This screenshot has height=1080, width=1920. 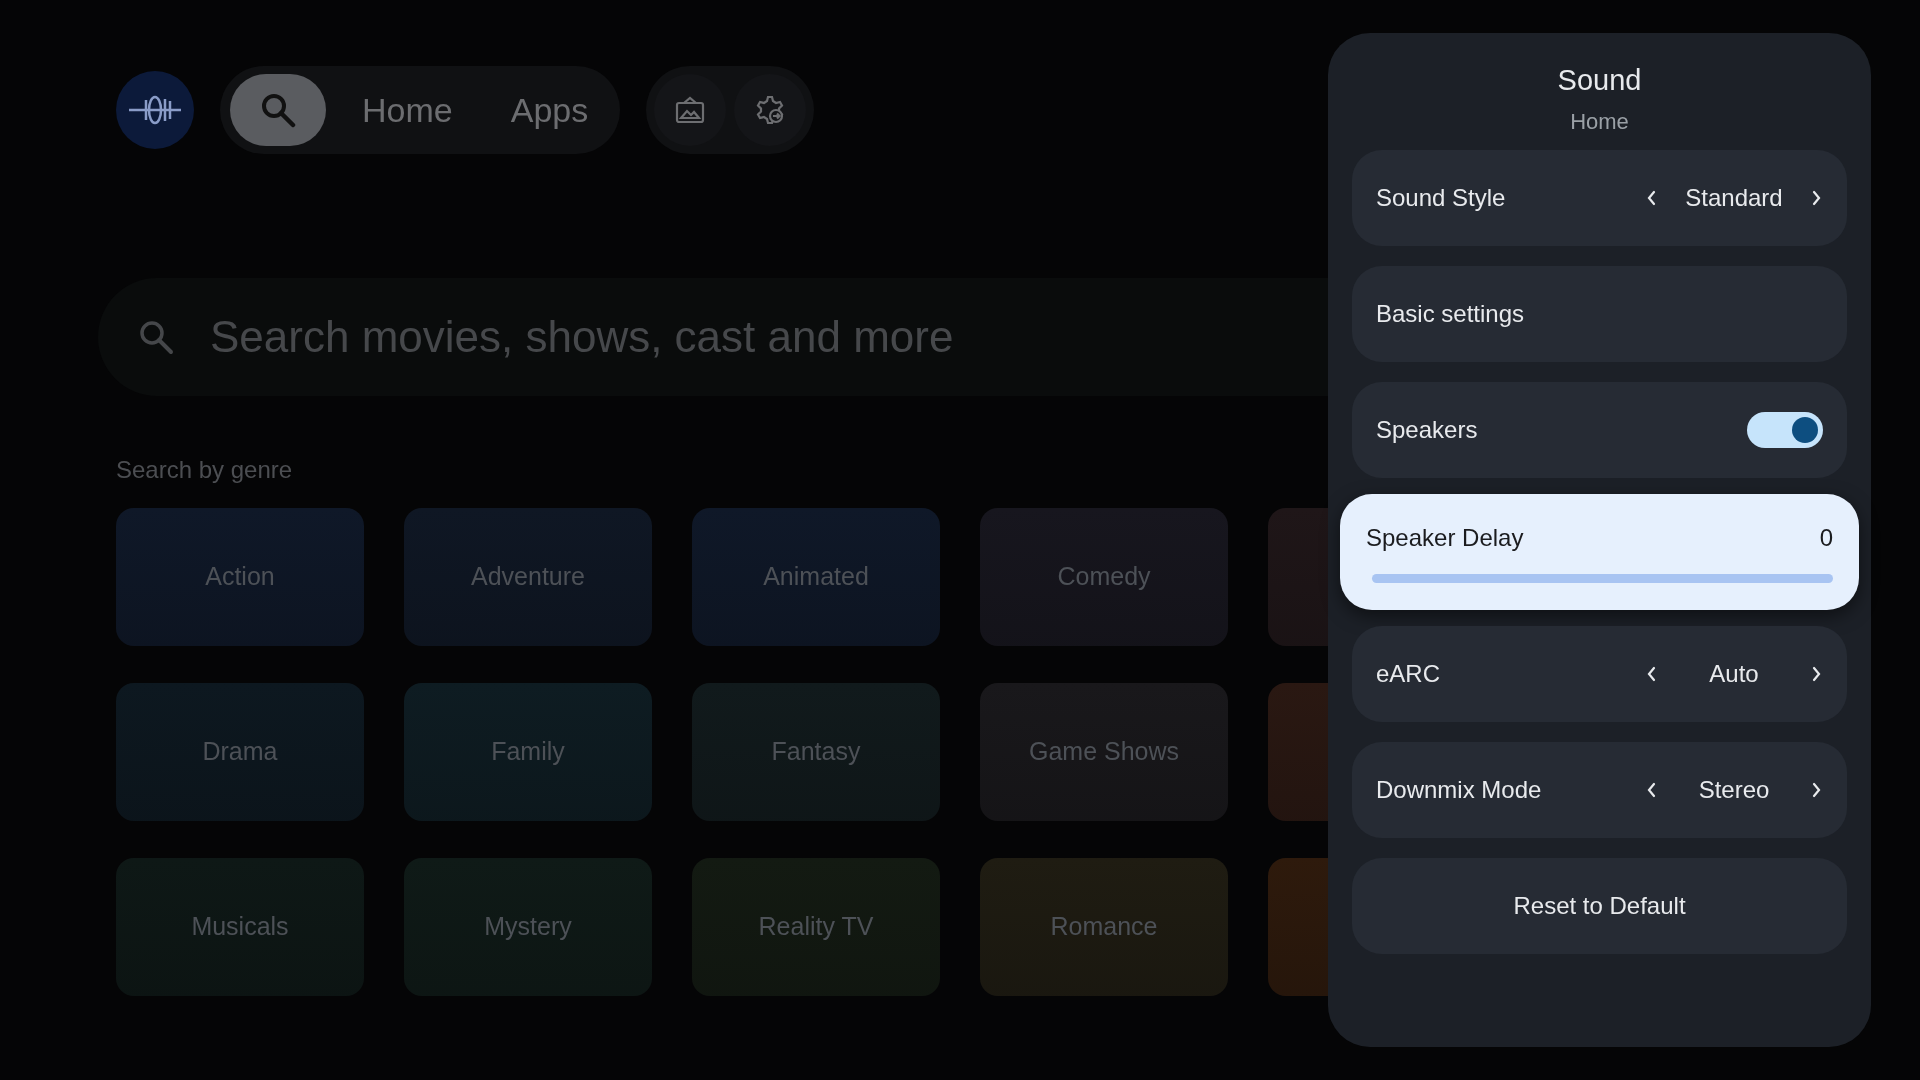 I want to click on genre-tile: Fantasy, so click(x=816, y=752).